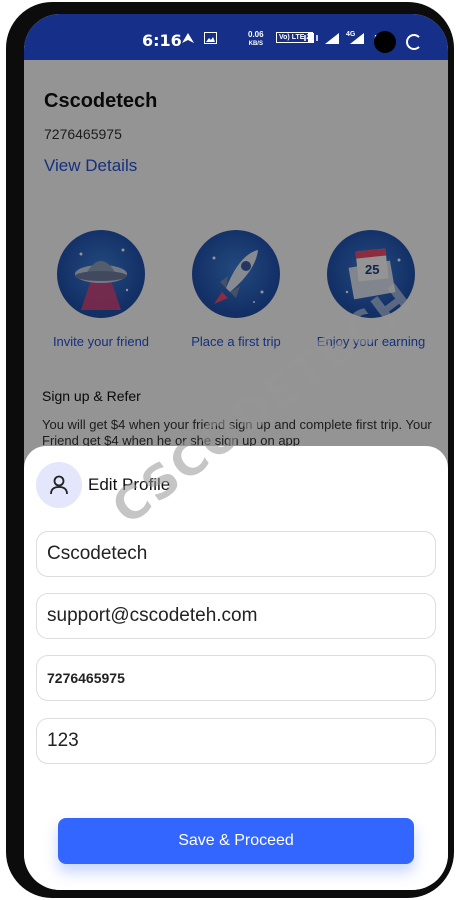  I want to click on gallery-icon, so click(210, 39).